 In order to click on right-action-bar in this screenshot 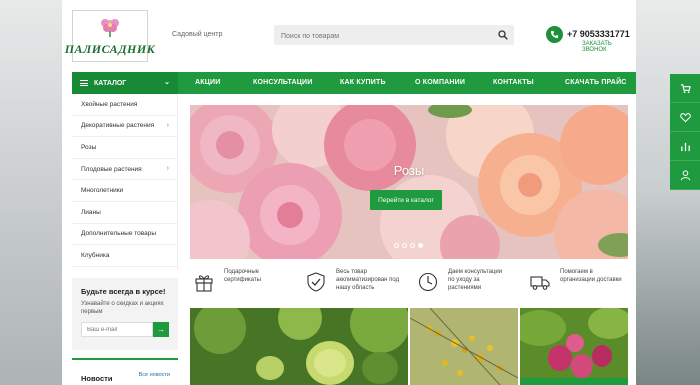, I will do `click(685, 132)`.